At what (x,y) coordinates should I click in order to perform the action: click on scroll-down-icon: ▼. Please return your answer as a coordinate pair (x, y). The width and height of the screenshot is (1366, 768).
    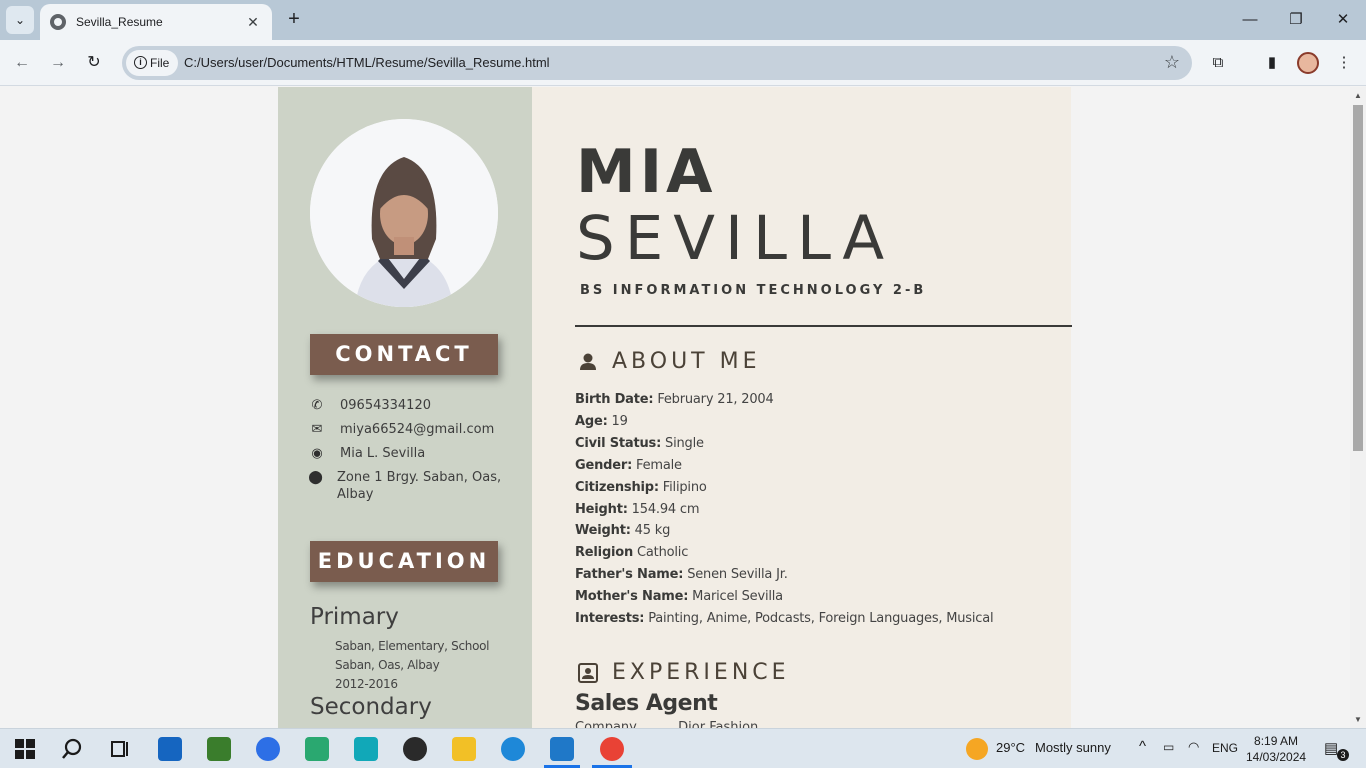
    Looking at the image, I should click on (1358, 719).